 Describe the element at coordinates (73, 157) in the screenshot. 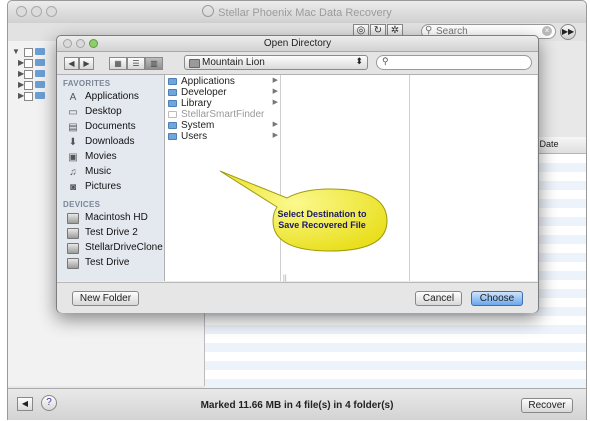

I see `movies-icon: ▣` at that location.